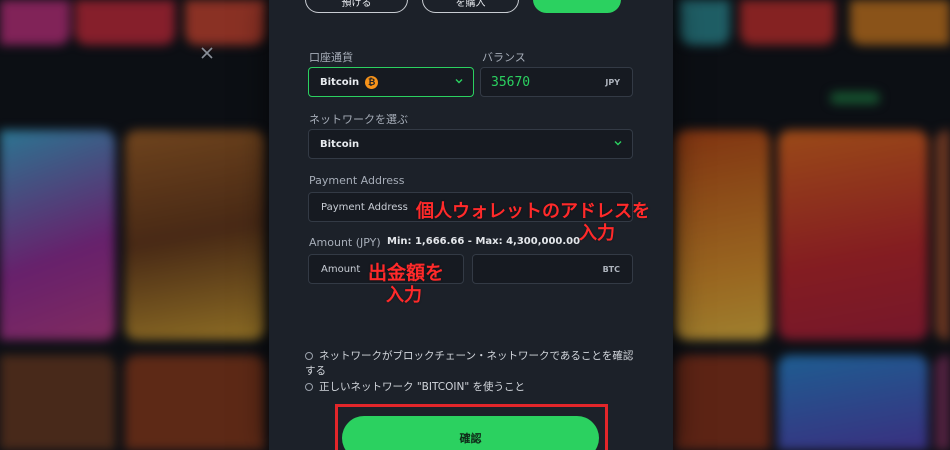 This screenshot has width=950, height=450. I want to click on buy-button-label: を購入, so click(470, 4).